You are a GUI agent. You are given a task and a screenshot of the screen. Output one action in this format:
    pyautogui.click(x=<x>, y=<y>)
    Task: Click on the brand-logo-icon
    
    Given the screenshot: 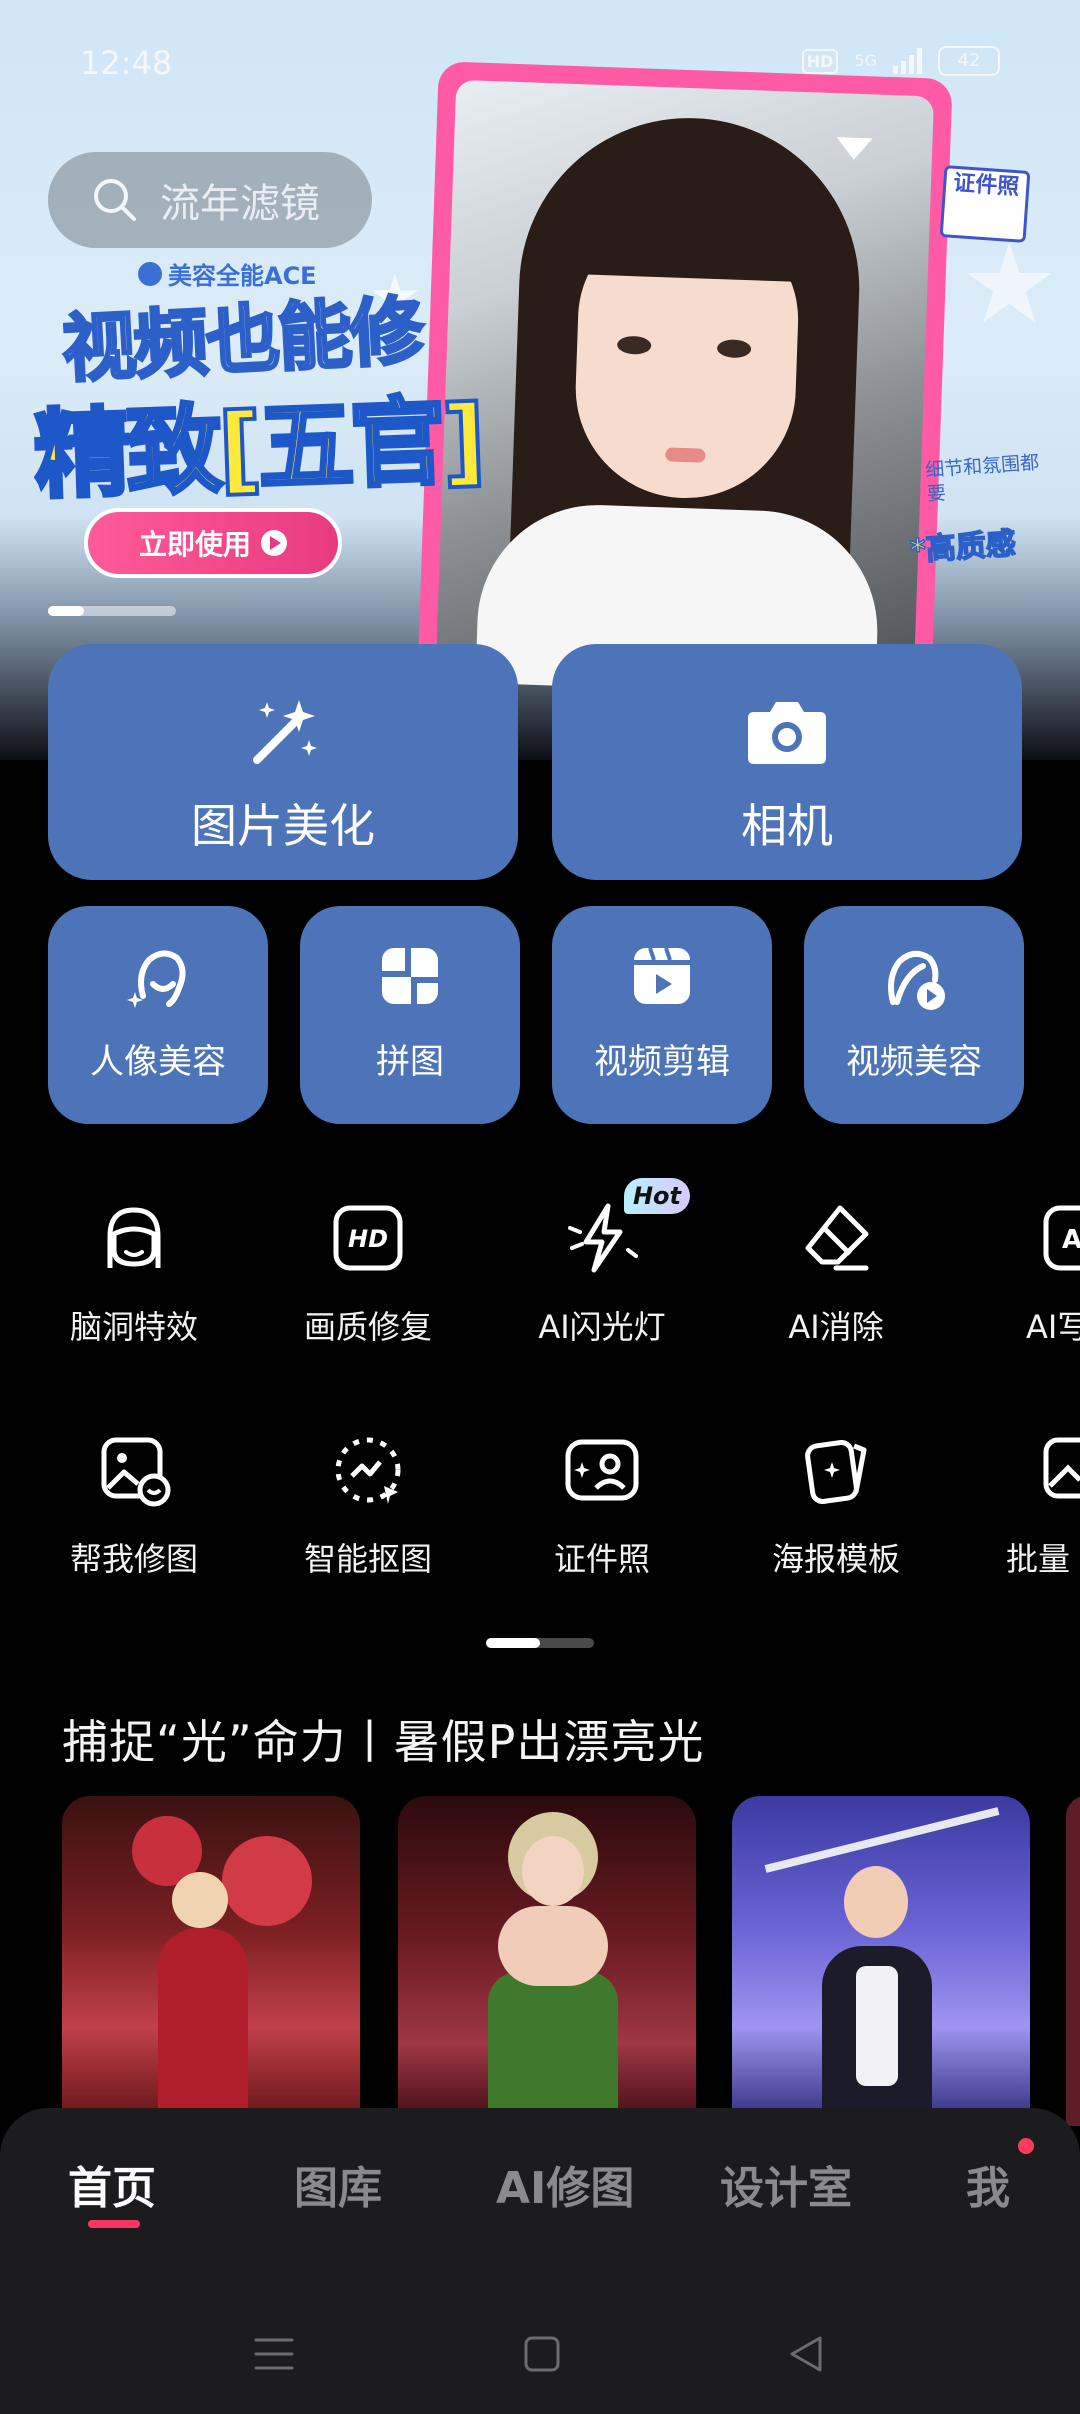 What is the action you would take?
    pyautogui.click(x=150, y=273)
    